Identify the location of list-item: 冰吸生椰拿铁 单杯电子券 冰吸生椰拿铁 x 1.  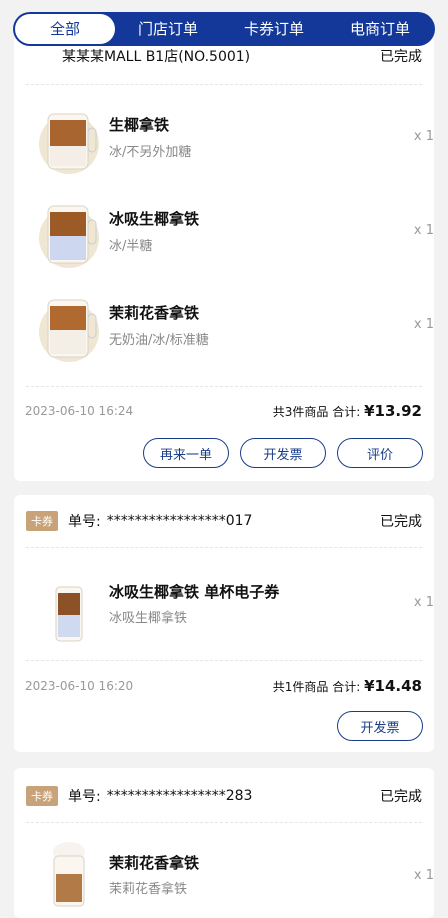
(224, 610).